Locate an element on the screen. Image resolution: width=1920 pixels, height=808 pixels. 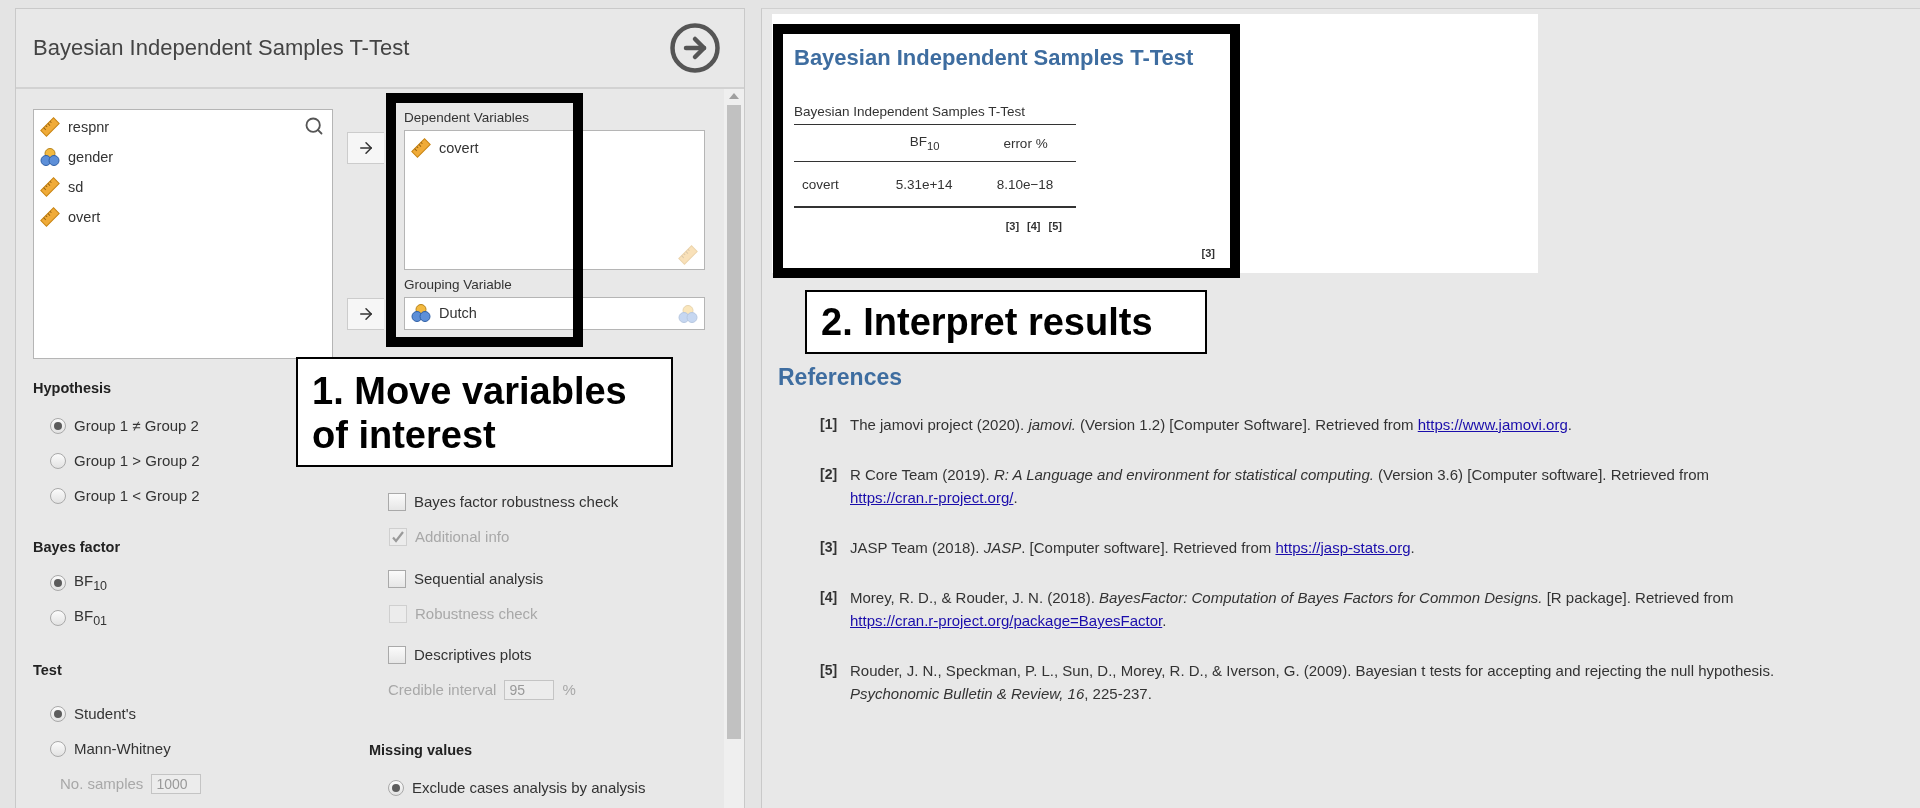
reference-number: [5] is located at coordinates (829, 670).